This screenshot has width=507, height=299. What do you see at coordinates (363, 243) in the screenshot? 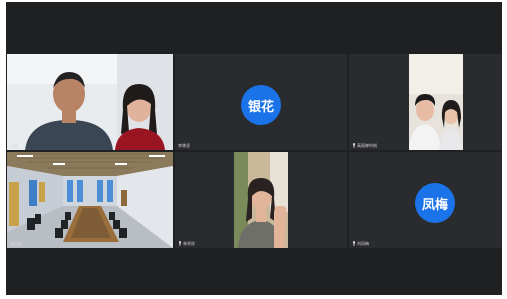
I see `participant-name-6: 刘凤梅` at bounding box center [363, 243].